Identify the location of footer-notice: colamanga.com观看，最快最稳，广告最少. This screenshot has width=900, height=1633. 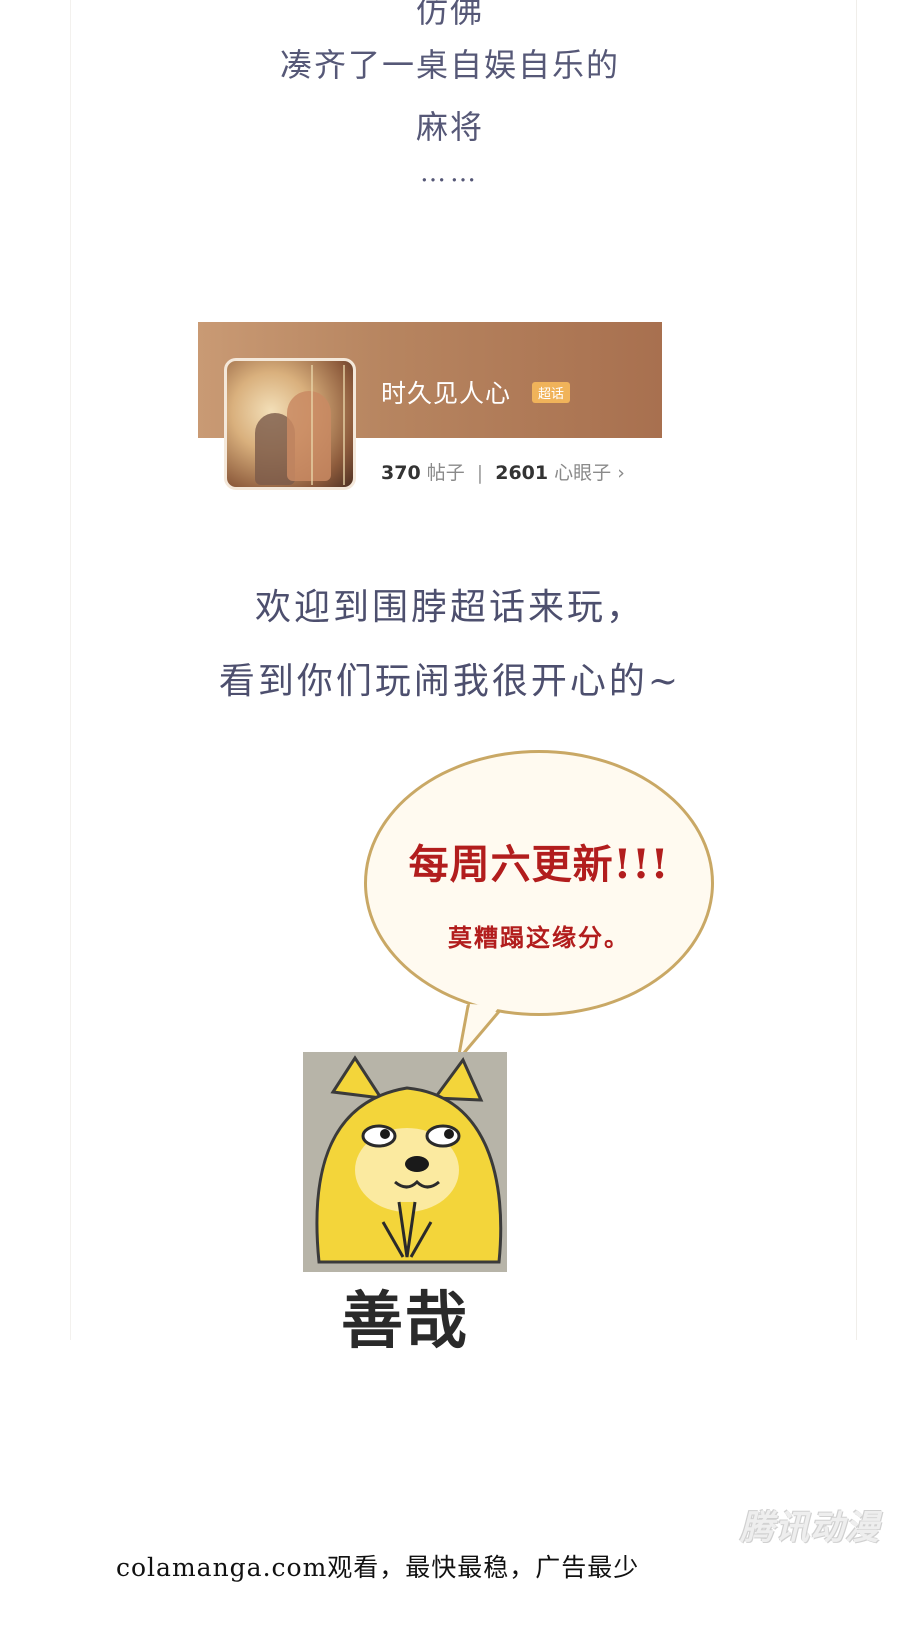
(377, 1566).